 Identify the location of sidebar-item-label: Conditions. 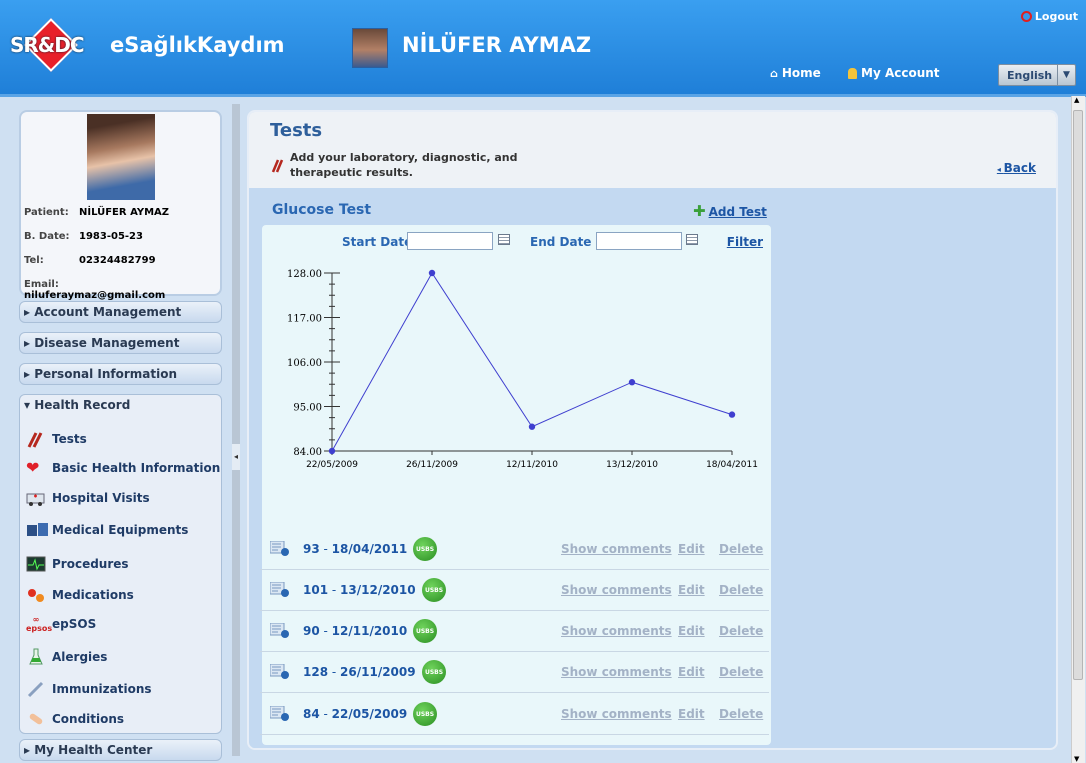
(88, 719).